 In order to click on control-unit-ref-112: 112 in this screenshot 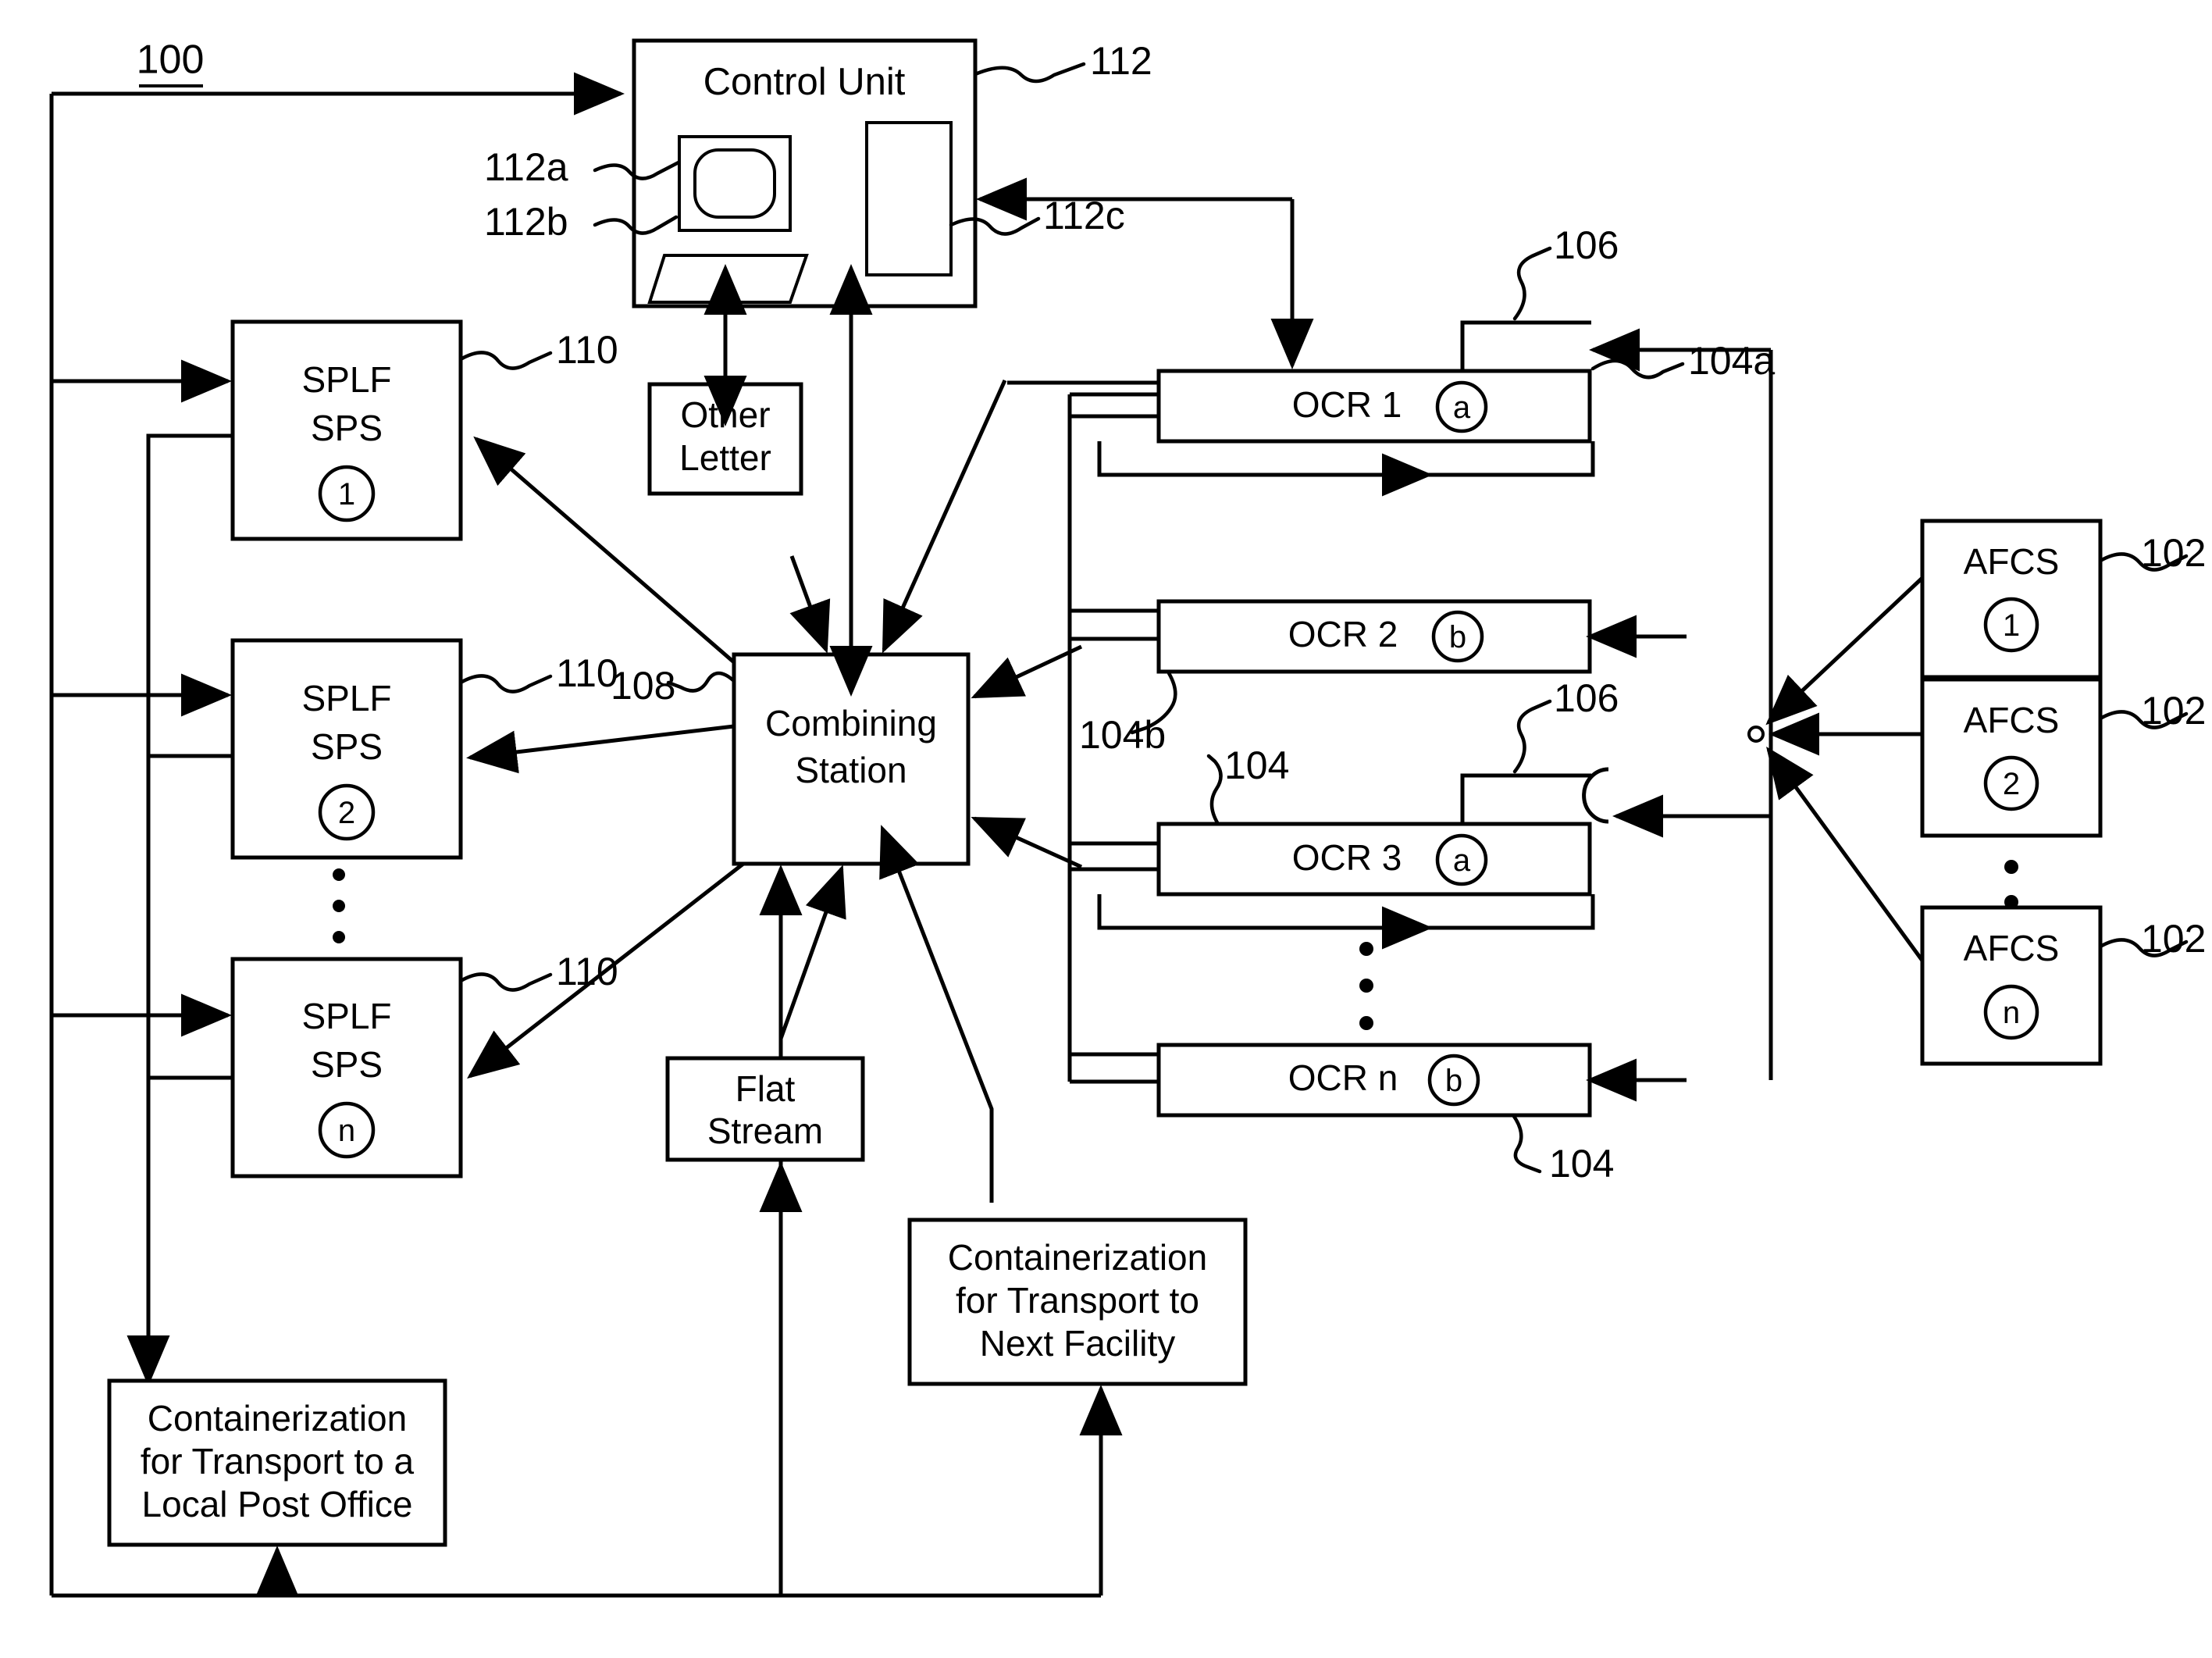, I will do `click(1121, 61)`.